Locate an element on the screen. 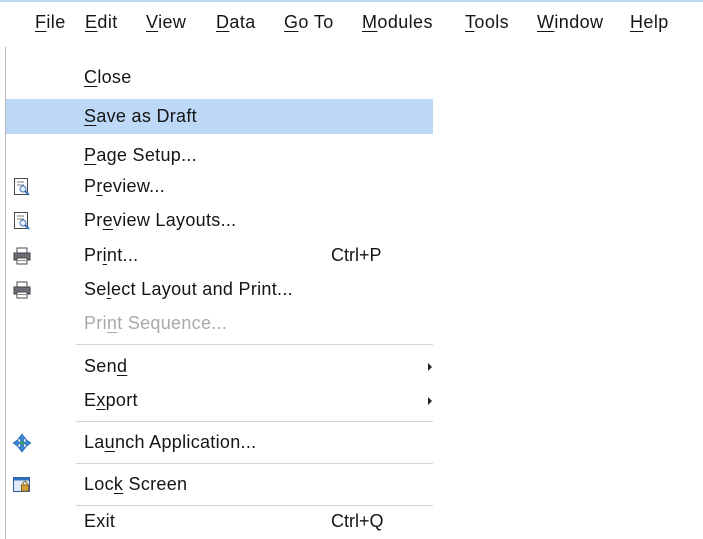  menu-item-label: Close is located at coordinates (108, 77).